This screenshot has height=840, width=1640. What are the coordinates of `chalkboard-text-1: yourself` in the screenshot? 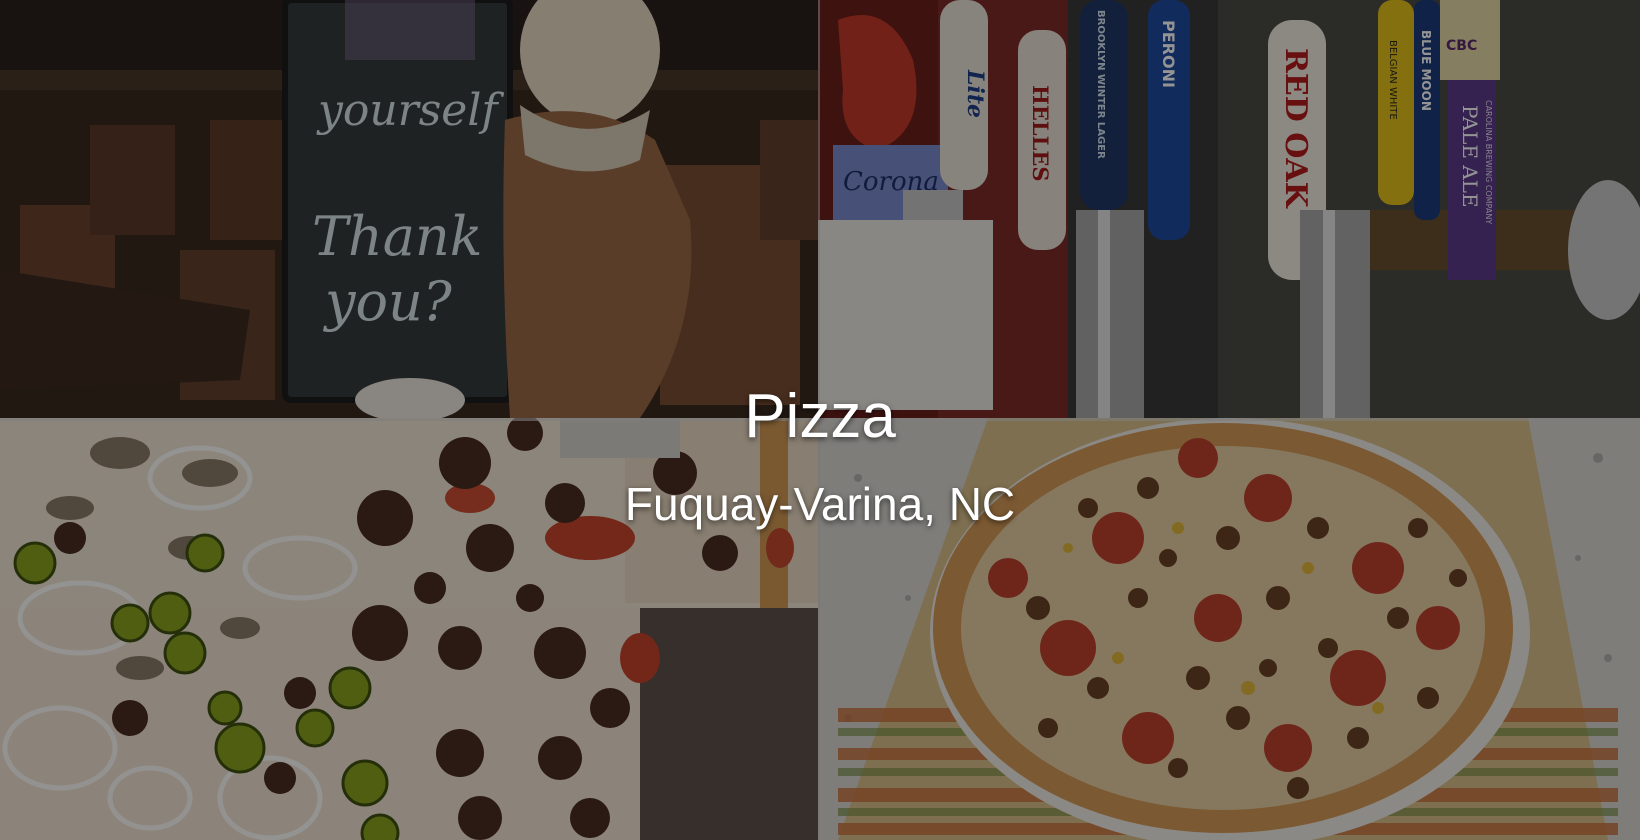 It's located at (410, 110).